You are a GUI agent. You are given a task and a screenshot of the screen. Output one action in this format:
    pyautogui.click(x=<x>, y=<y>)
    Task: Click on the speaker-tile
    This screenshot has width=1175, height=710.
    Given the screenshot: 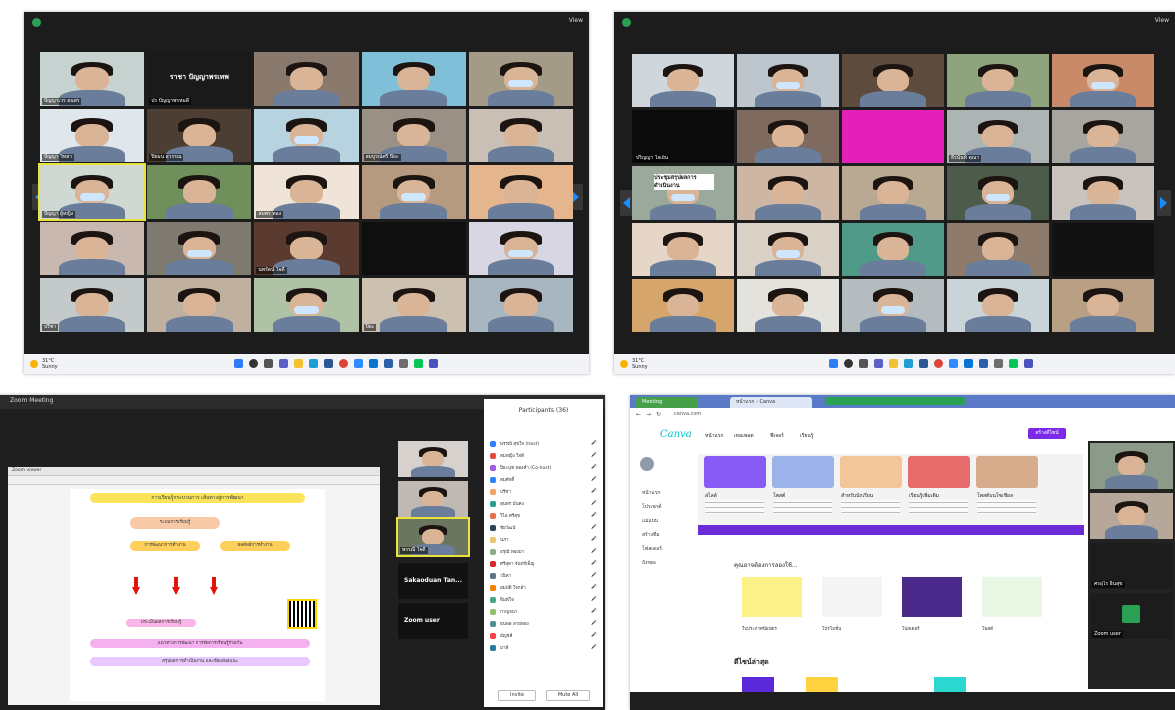 What is the action you would take?
    pyautogui.click(x=433, y=459)
    